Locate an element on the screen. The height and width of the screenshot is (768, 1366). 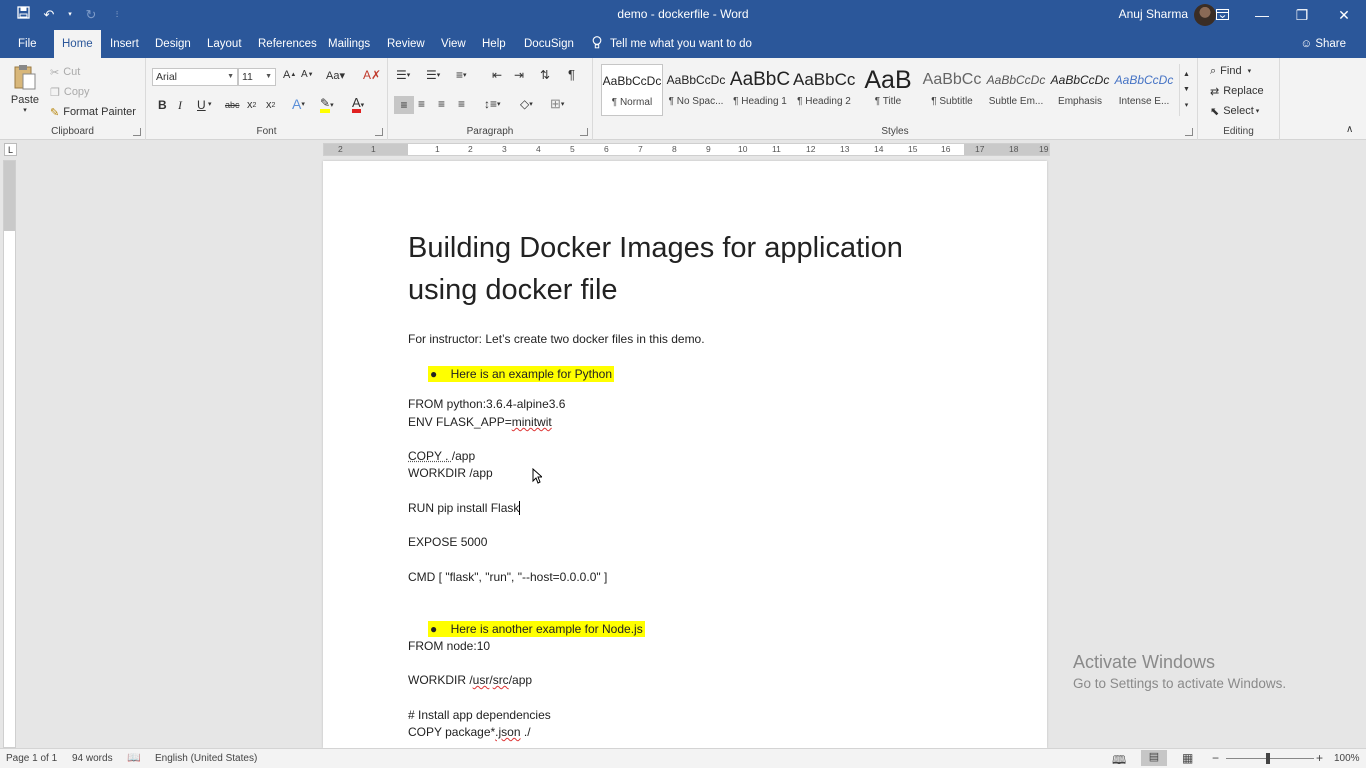
style-subtitle: AaBbCc ¶ Subtitle is located at coordinates (952, 90).